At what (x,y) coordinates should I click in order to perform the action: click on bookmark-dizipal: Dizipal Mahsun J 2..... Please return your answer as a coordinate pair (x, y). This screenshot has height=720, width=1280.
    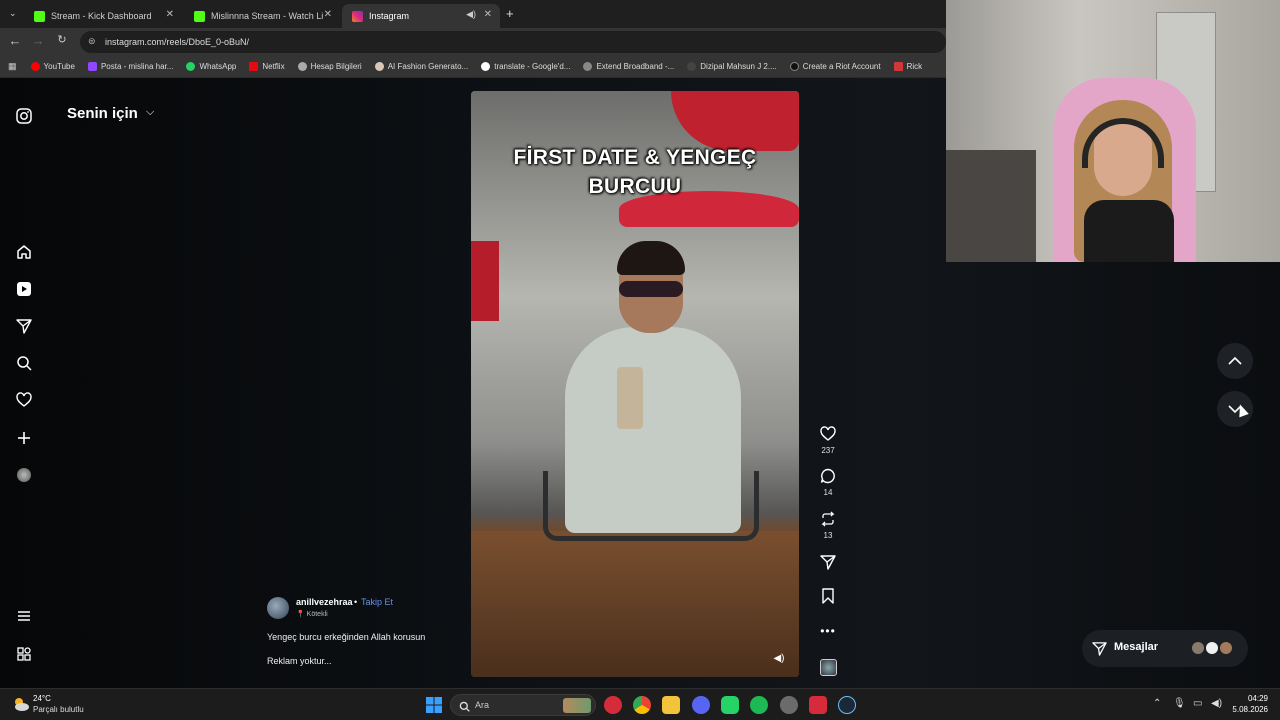
    Looking at the image, I should click on (732, 66).